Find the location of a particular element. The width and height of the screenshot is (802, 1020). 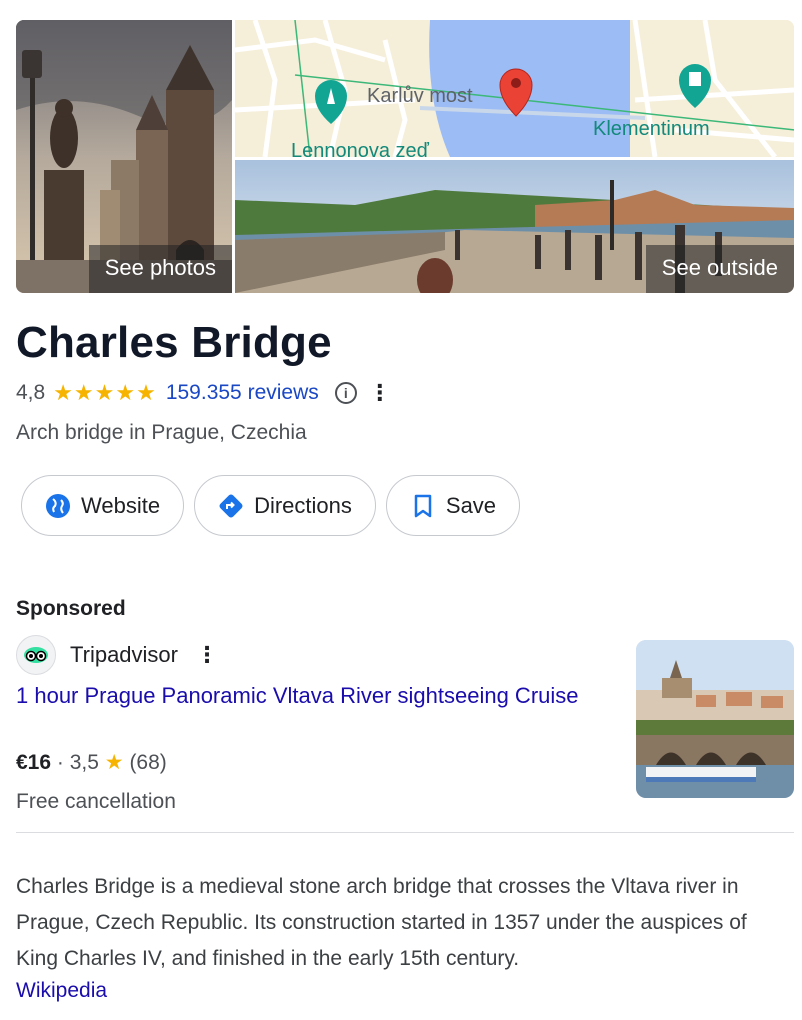

place-category: Arch bridge in Prague, Czechia is located at coordinates (161, 432).